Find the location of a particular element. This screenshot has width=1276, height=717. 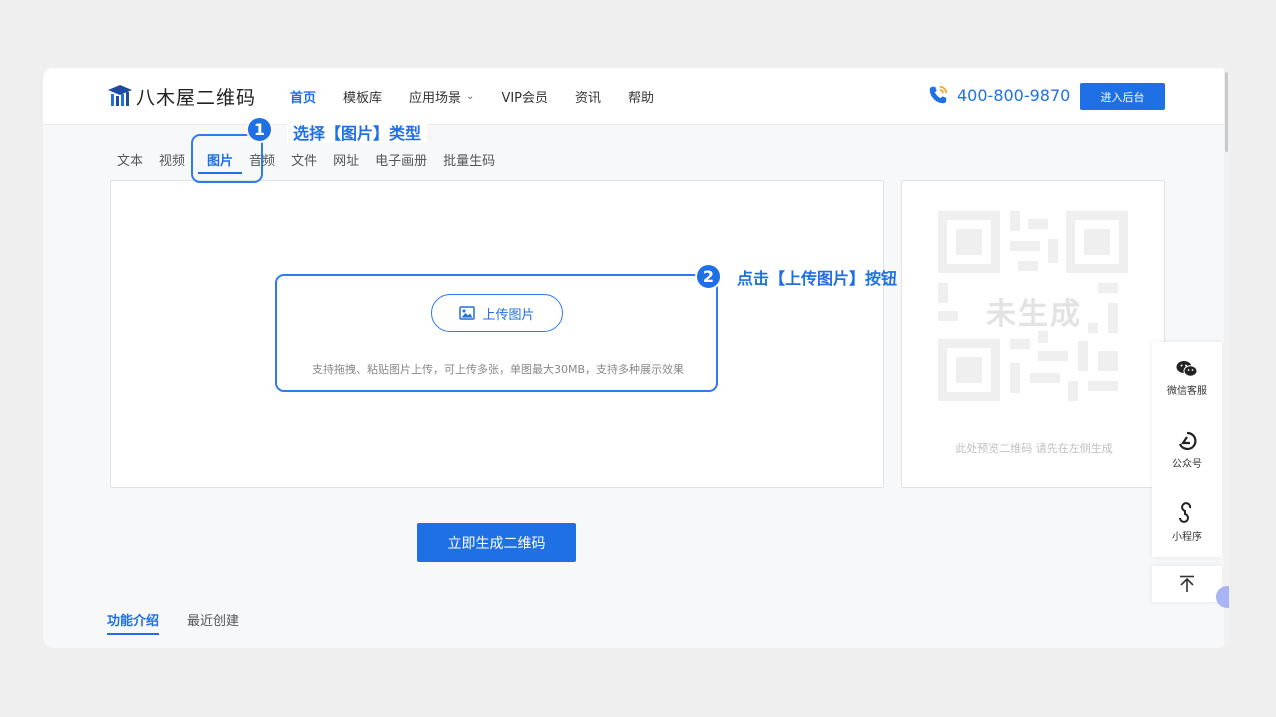

mini-program-label: 小程序 is located at coordinates (1187, 537).